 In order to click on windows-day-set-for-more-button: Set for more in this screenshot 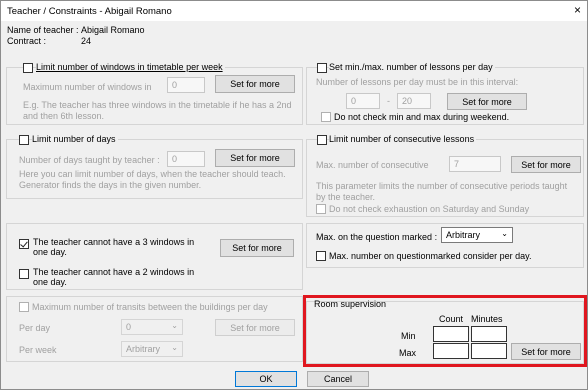, I will do `click(257, 248)`.